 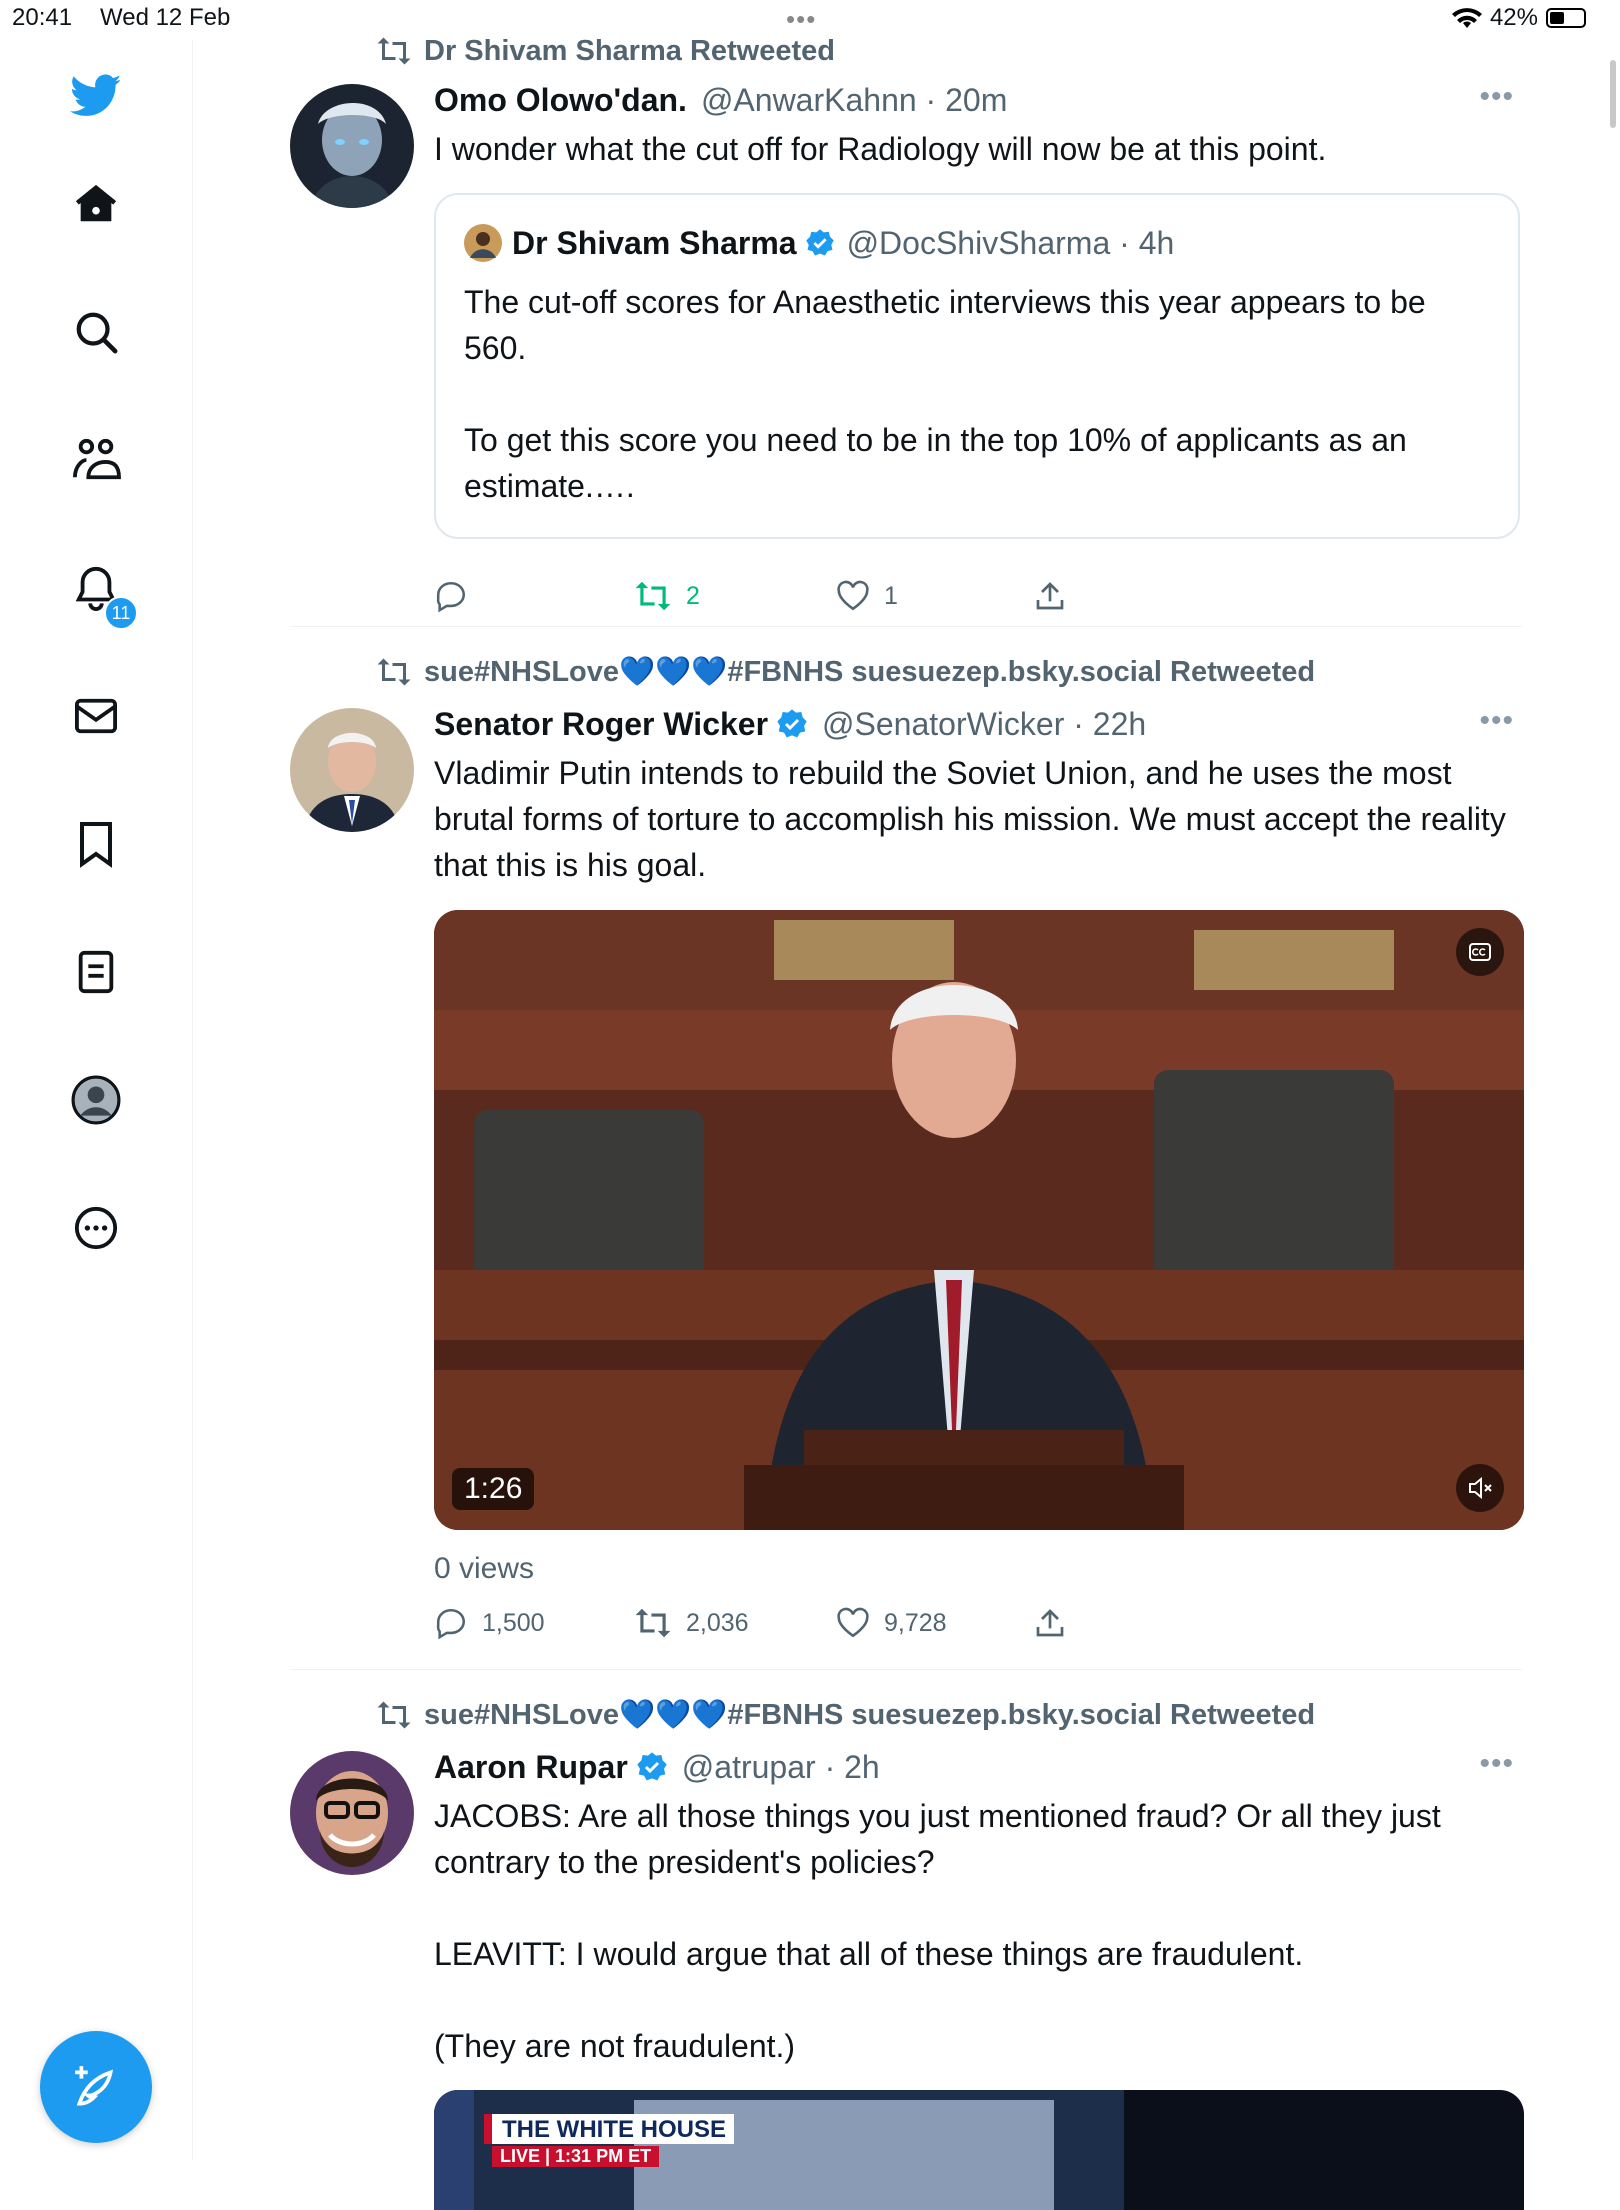 What do you see at coordinates (609, 2129) in the screenshot?
I see `news-banner: THE WHITE HOUSE` at bounding box center [609, 2129].